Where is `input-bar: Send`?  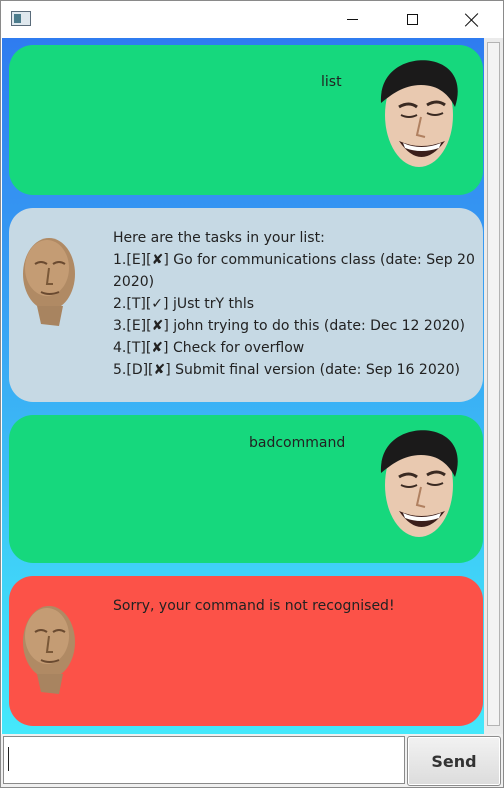 input-bar: Send is located at coordinates (252, 760).